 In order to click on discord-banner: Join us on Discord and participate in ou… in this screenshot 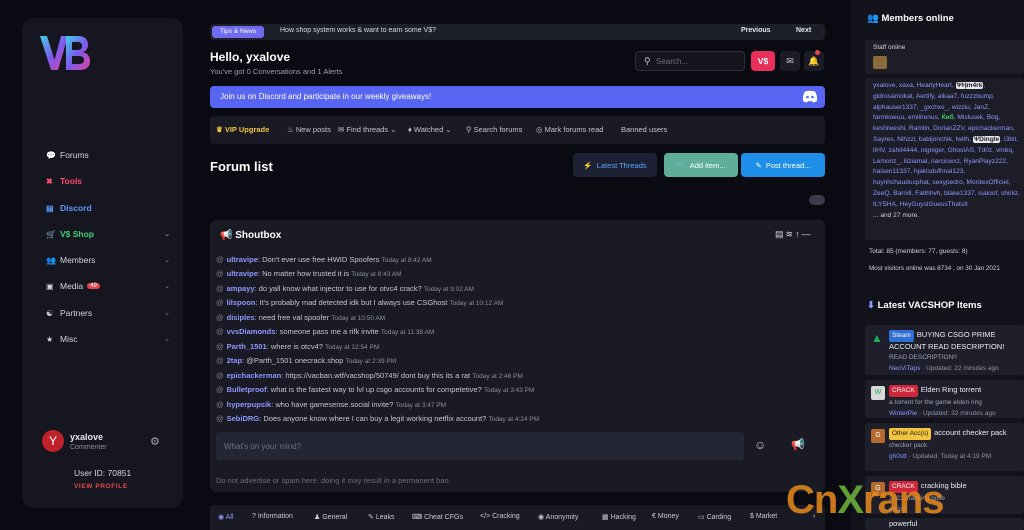, I will do `click(517, 97)`.